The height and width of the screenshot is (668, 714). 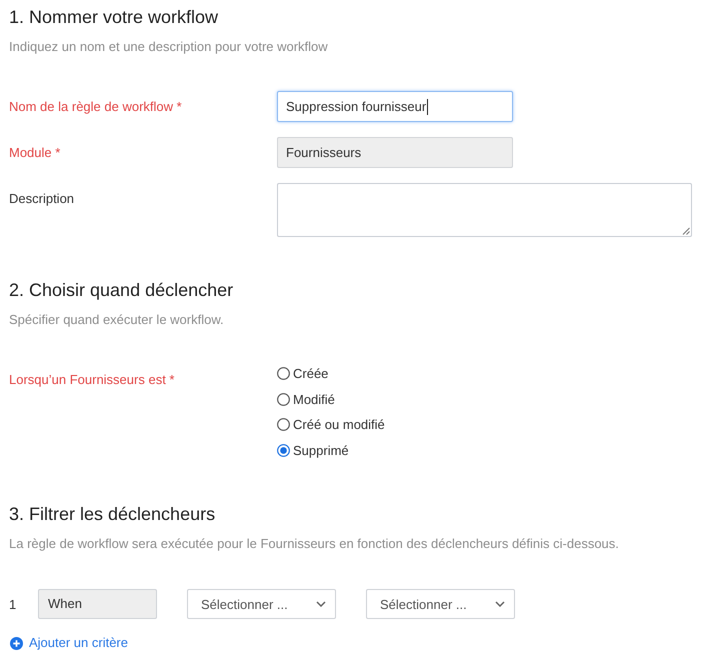 What do you see at coordinates (68, 643) in the screenshot?
I see `add-criterion-link: Ajouter un critère` at bounding box center [68, 643].